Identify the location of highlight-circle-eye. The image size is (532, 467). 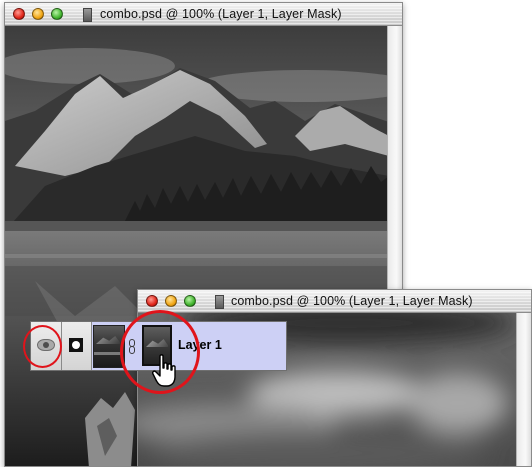
(42, 346).